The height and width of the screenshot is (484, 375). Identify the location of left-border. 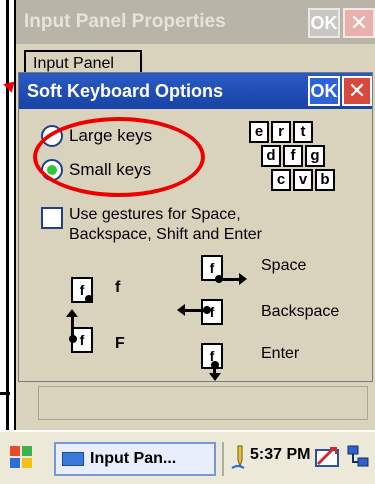
(6, 215).